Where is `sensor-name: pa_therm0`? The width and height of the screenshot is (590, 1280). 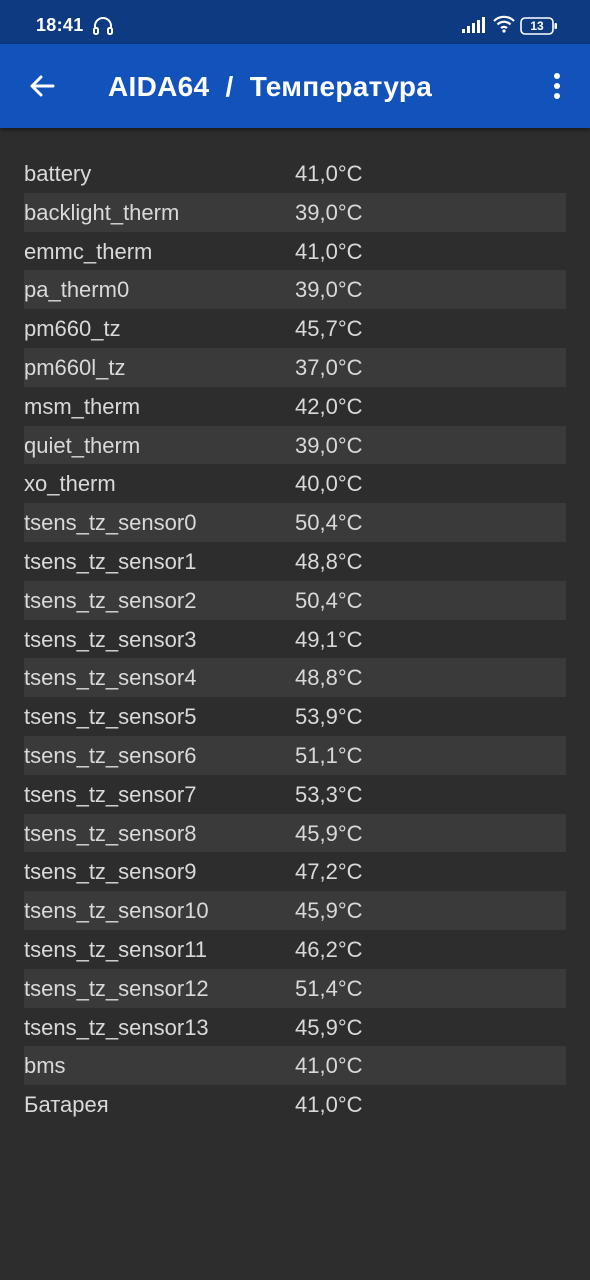
sensor-name: pa_therm0 is located at coordinates (77, 290).